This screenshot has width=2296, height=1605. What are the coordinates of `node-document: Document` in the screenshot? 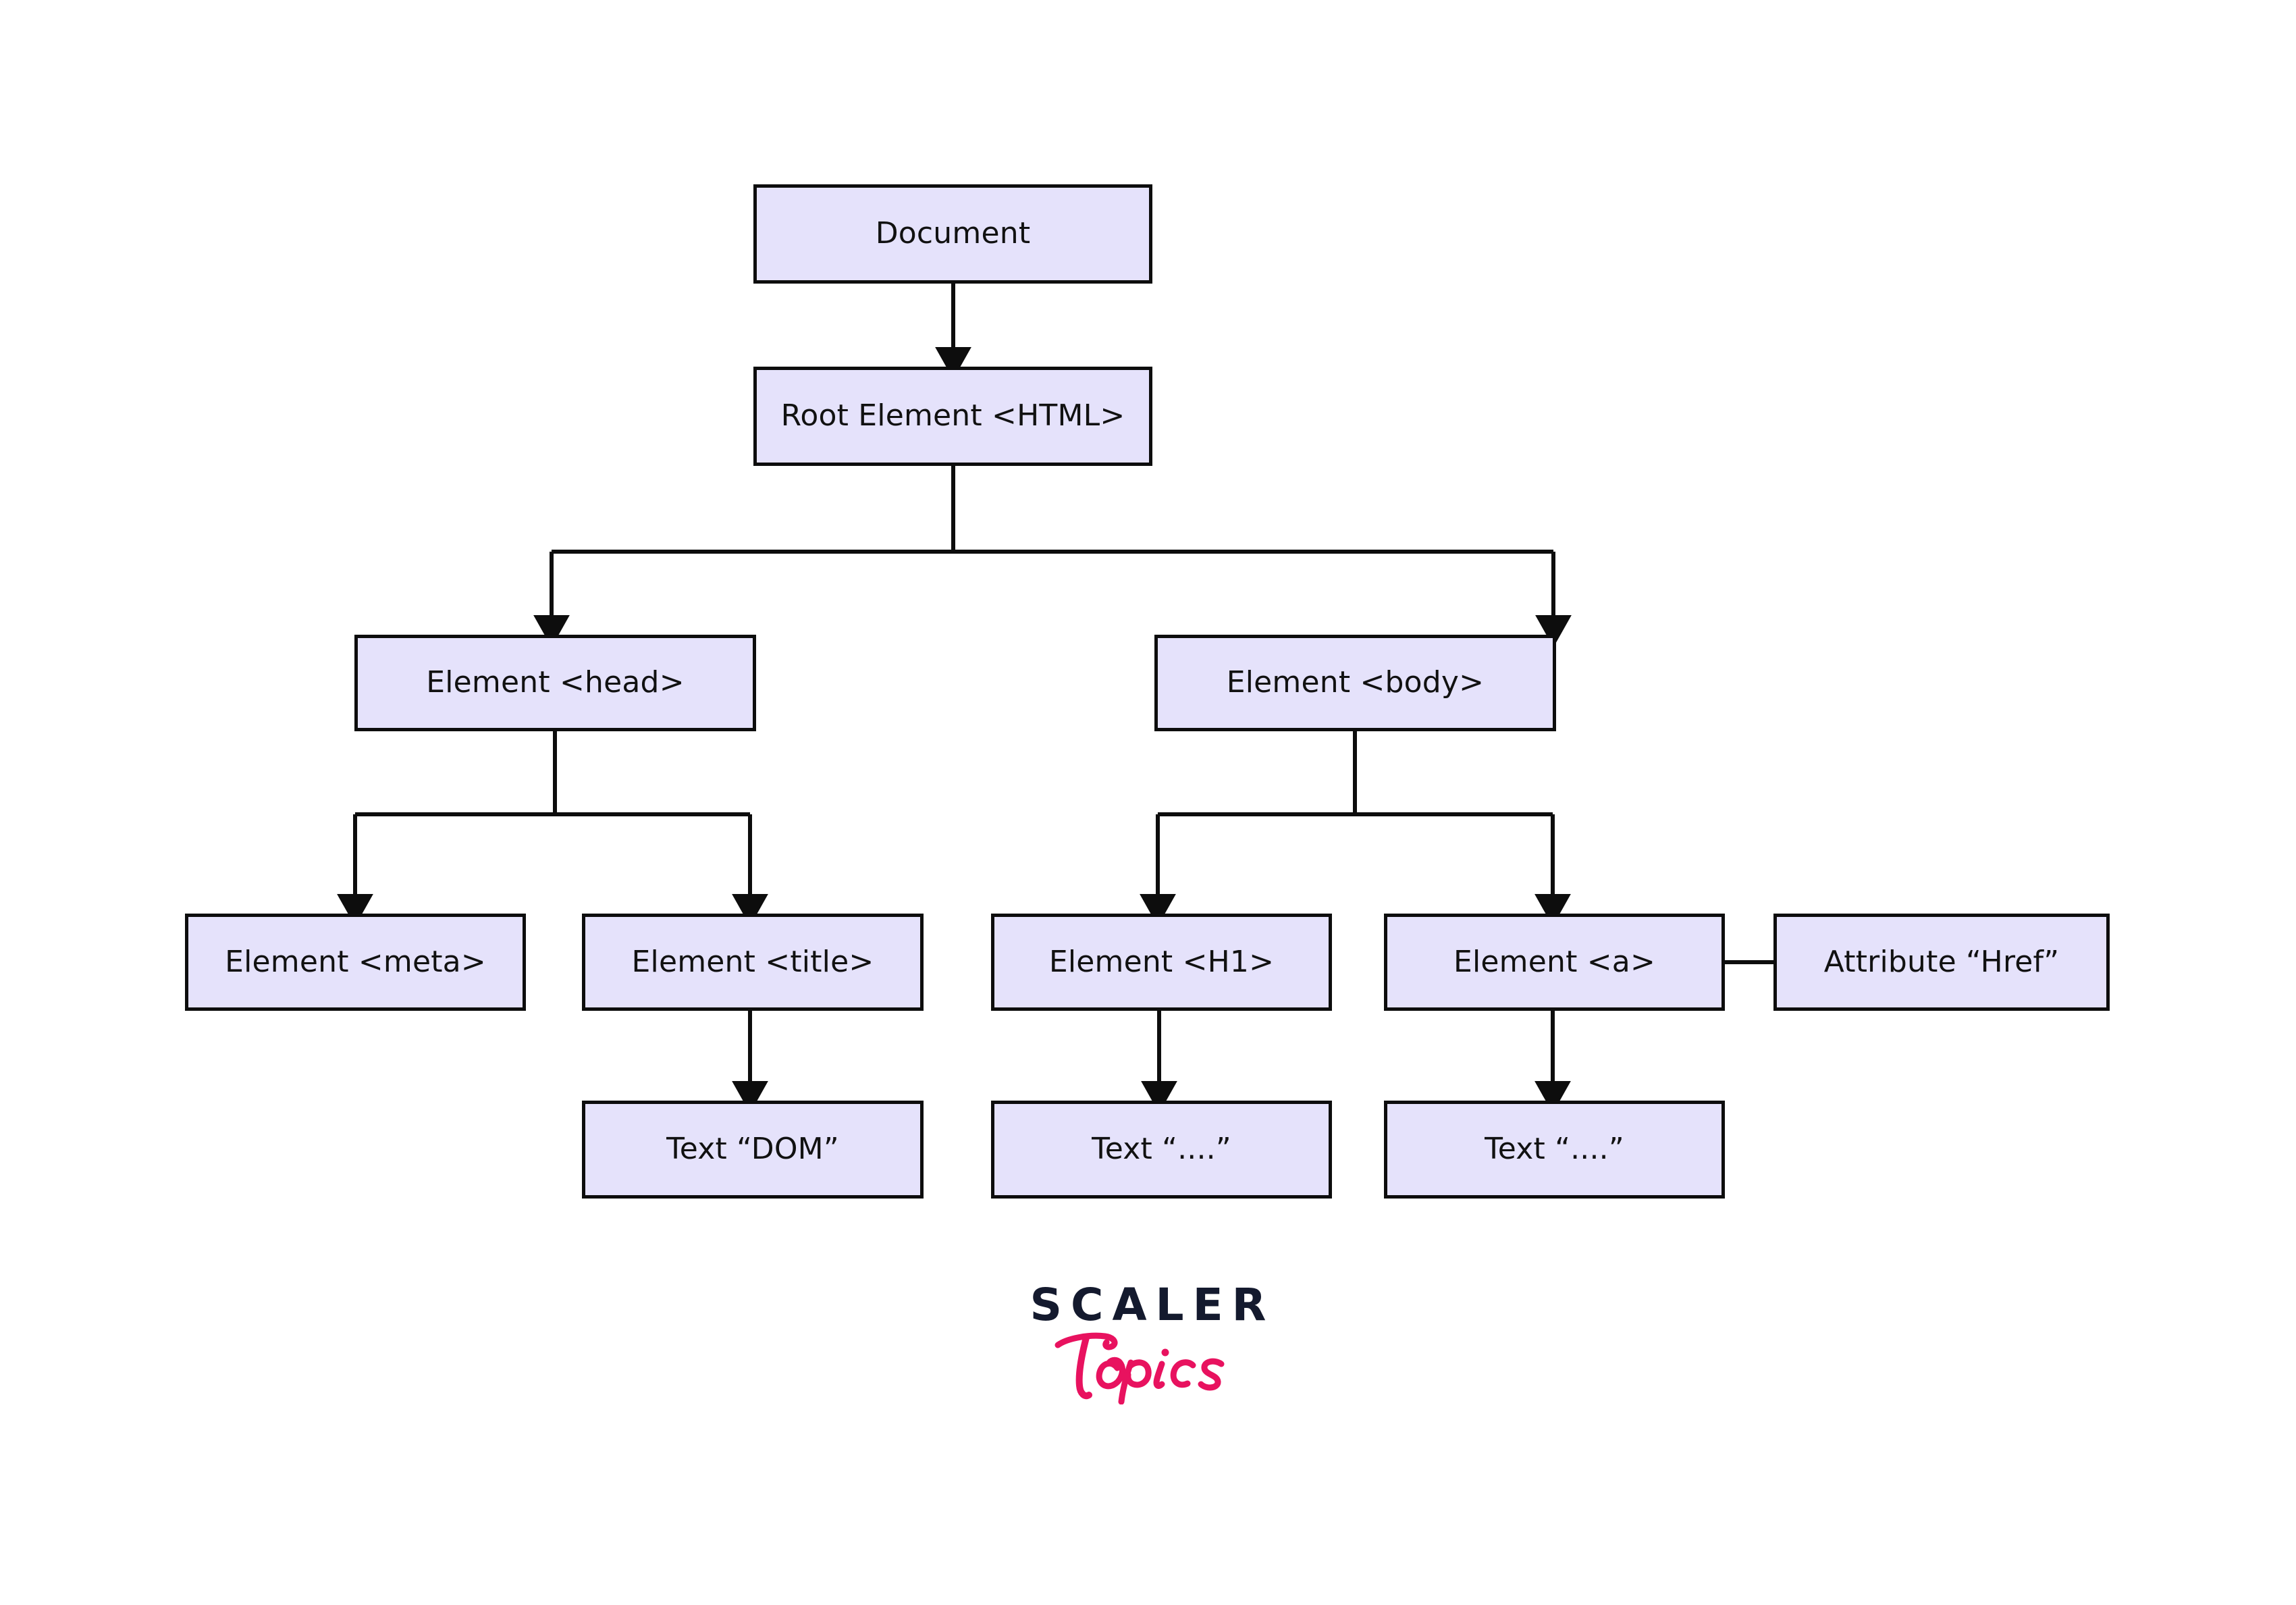 It's located at (952, 234).